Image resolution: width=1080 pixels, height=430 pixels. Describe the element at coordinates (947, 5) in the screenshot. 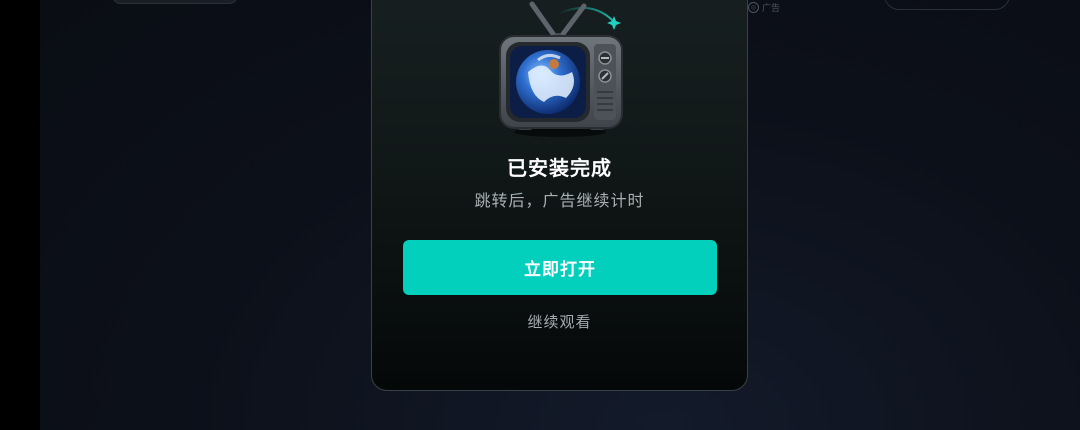

I see `background-button` at that location.